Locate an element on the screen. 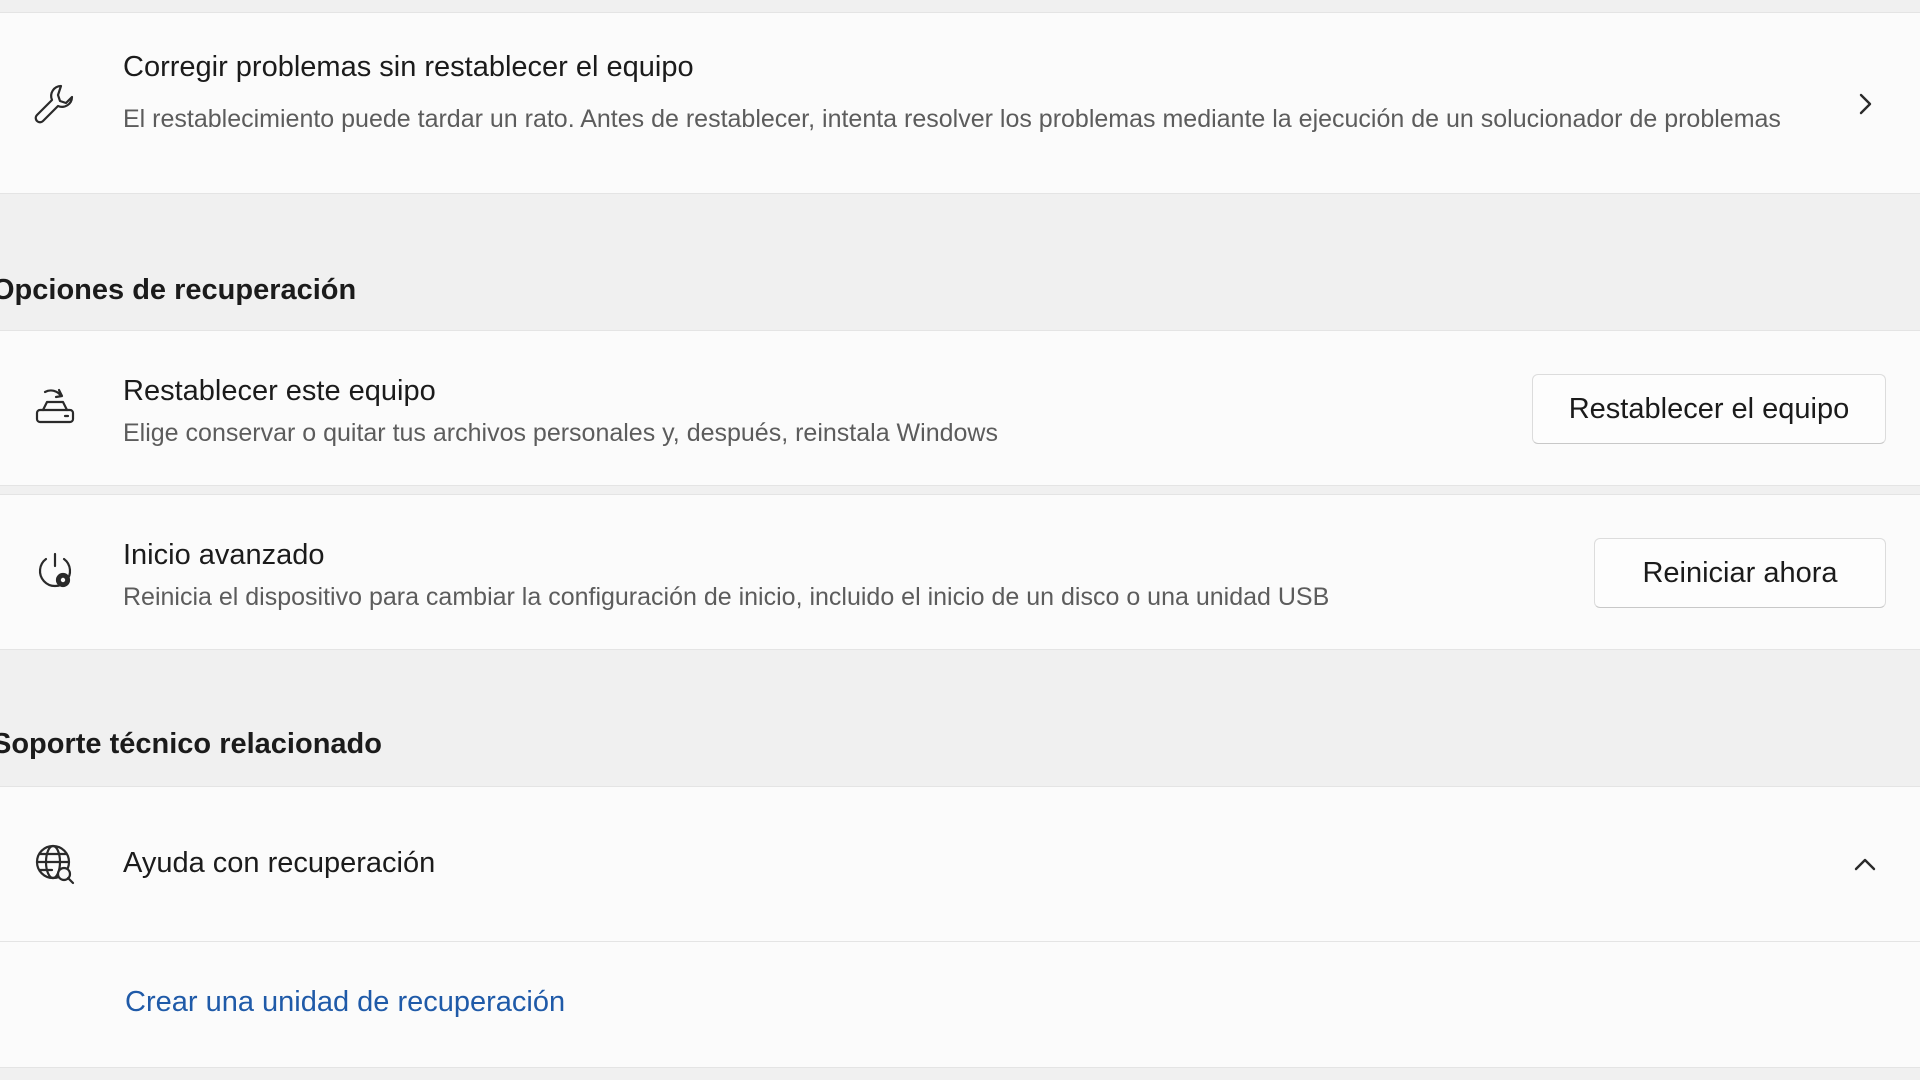 This screenshot has width=1920, height=1080. top-strip is located at coordinates (960, 6).